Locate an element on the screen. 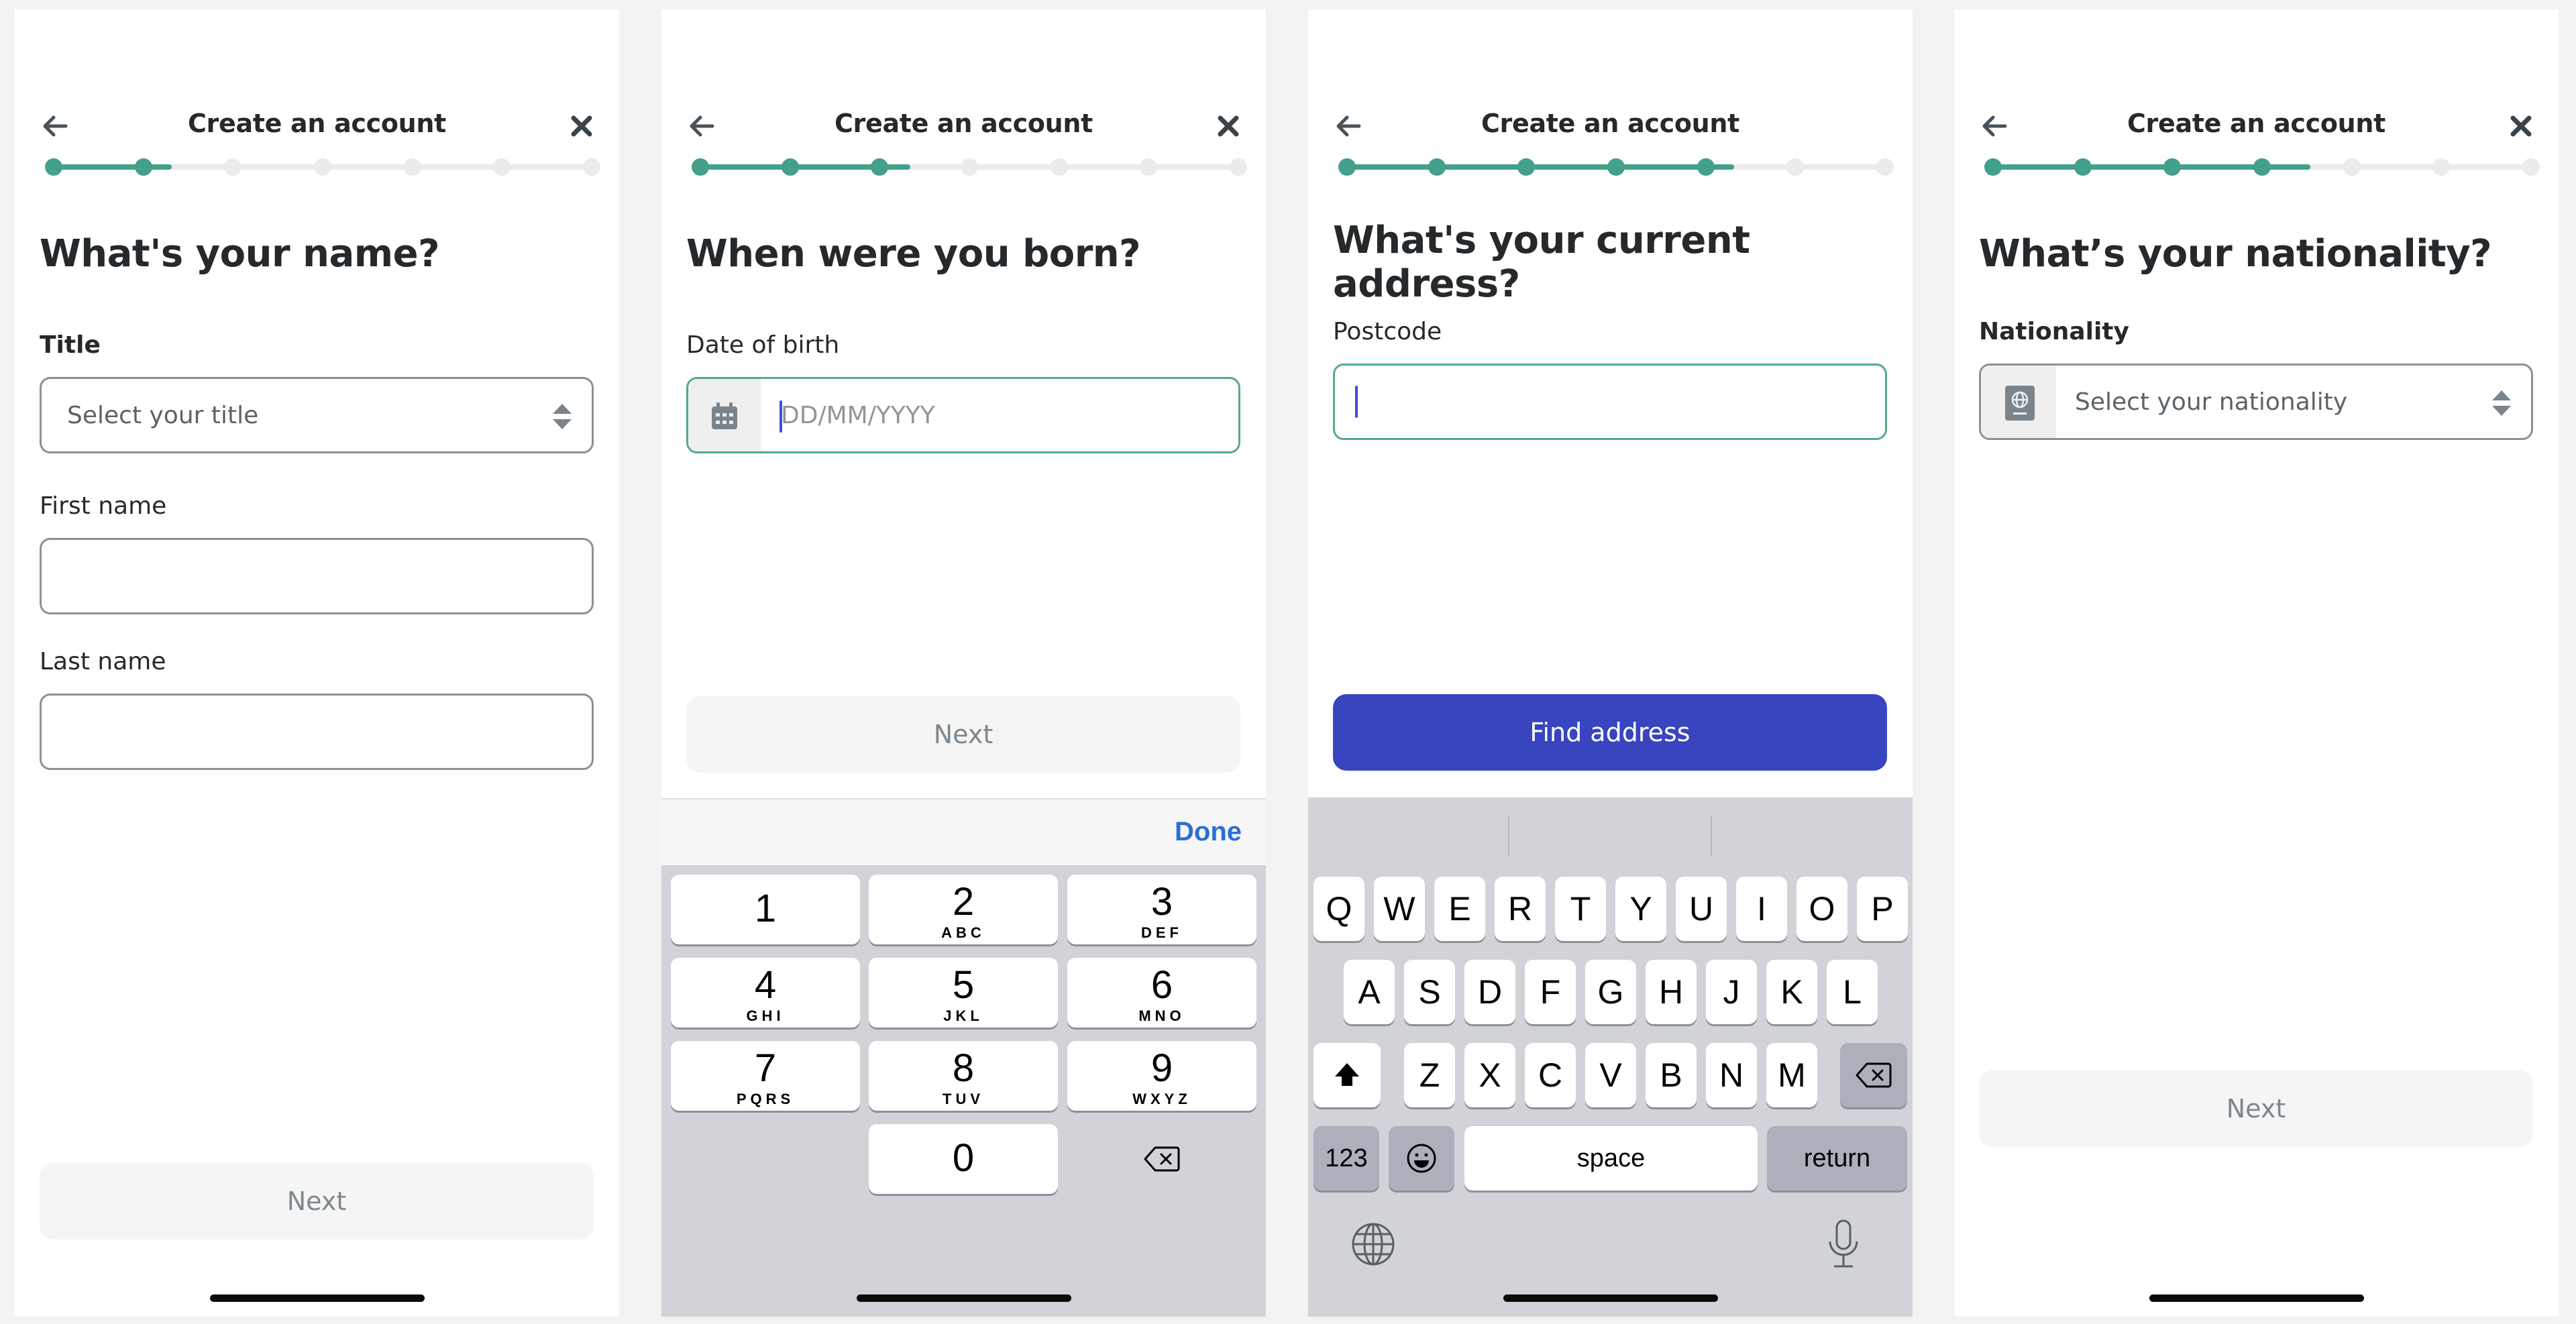 The height and width of the screenshot is (1324, 2576). globe-icon is located at coordinates (1373, 1244).